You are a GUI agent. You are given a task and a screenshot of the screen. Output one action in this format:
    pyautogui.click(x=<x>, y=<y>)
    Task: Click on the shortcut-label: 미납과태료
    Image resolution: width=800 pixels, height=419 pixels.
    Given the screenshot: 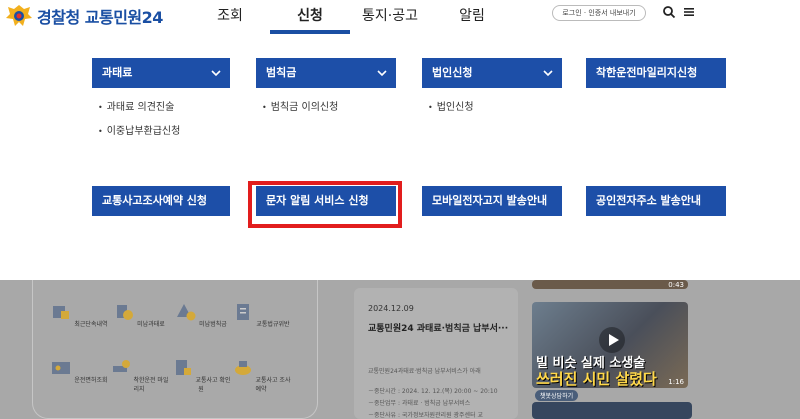 What is the action you would take?
    pyautogui.click(x=151, y=324)
    